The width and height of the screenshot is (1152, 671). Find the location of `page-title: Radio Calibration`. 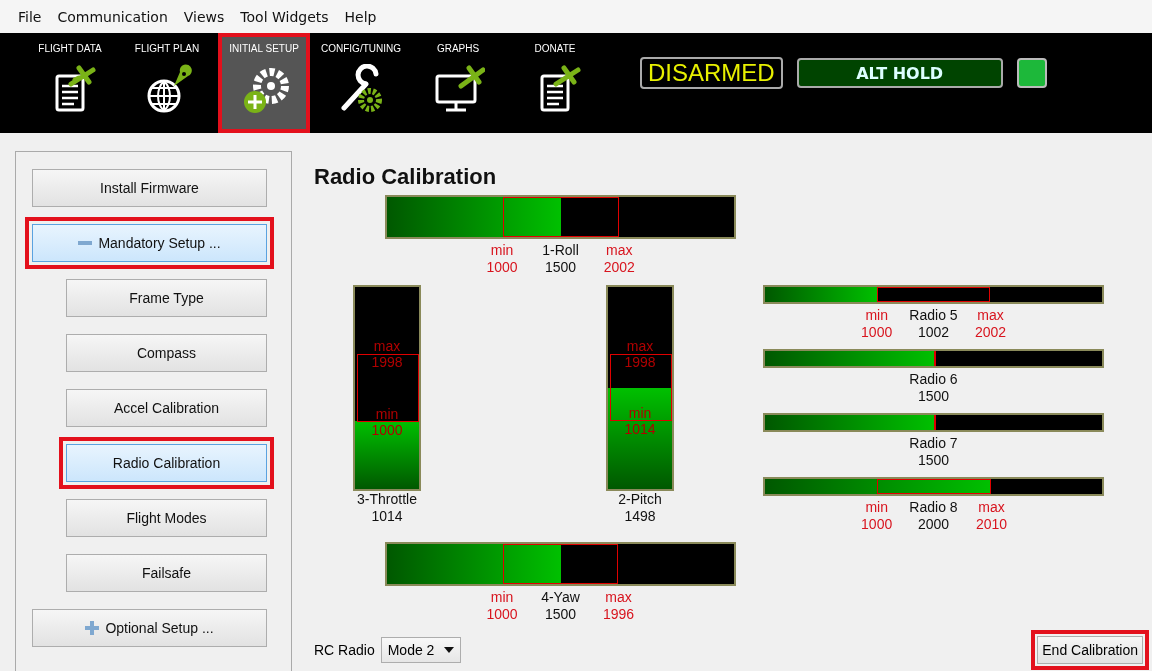

page-title: Radio Calibration is located at coordinates (406, 177).